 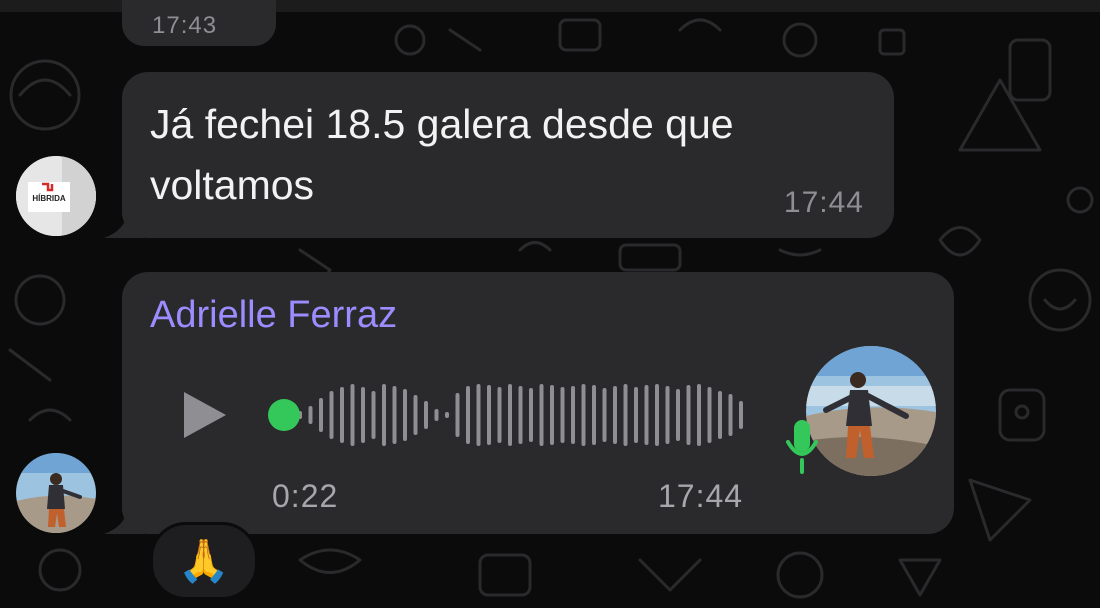 I want to click on hibrida-logo-icon: HÍBRIDA, so click(x=56, y=196).